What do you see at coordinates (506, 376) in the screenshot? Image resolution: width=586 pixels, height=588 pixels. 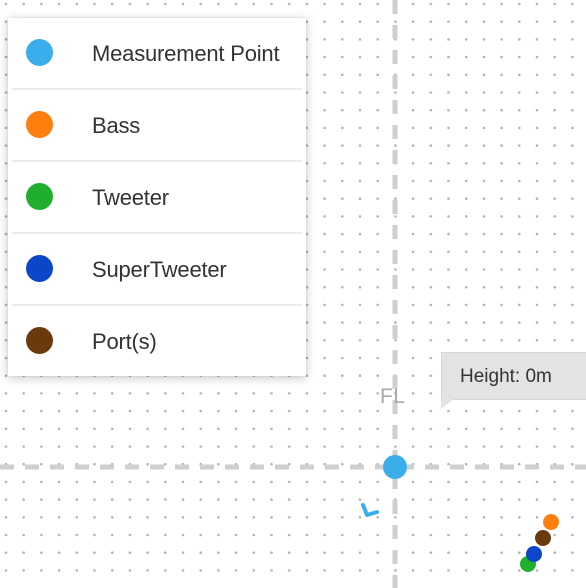 I see `height-tooltip-text: Height: 0m` at bounding box center [506, 376].